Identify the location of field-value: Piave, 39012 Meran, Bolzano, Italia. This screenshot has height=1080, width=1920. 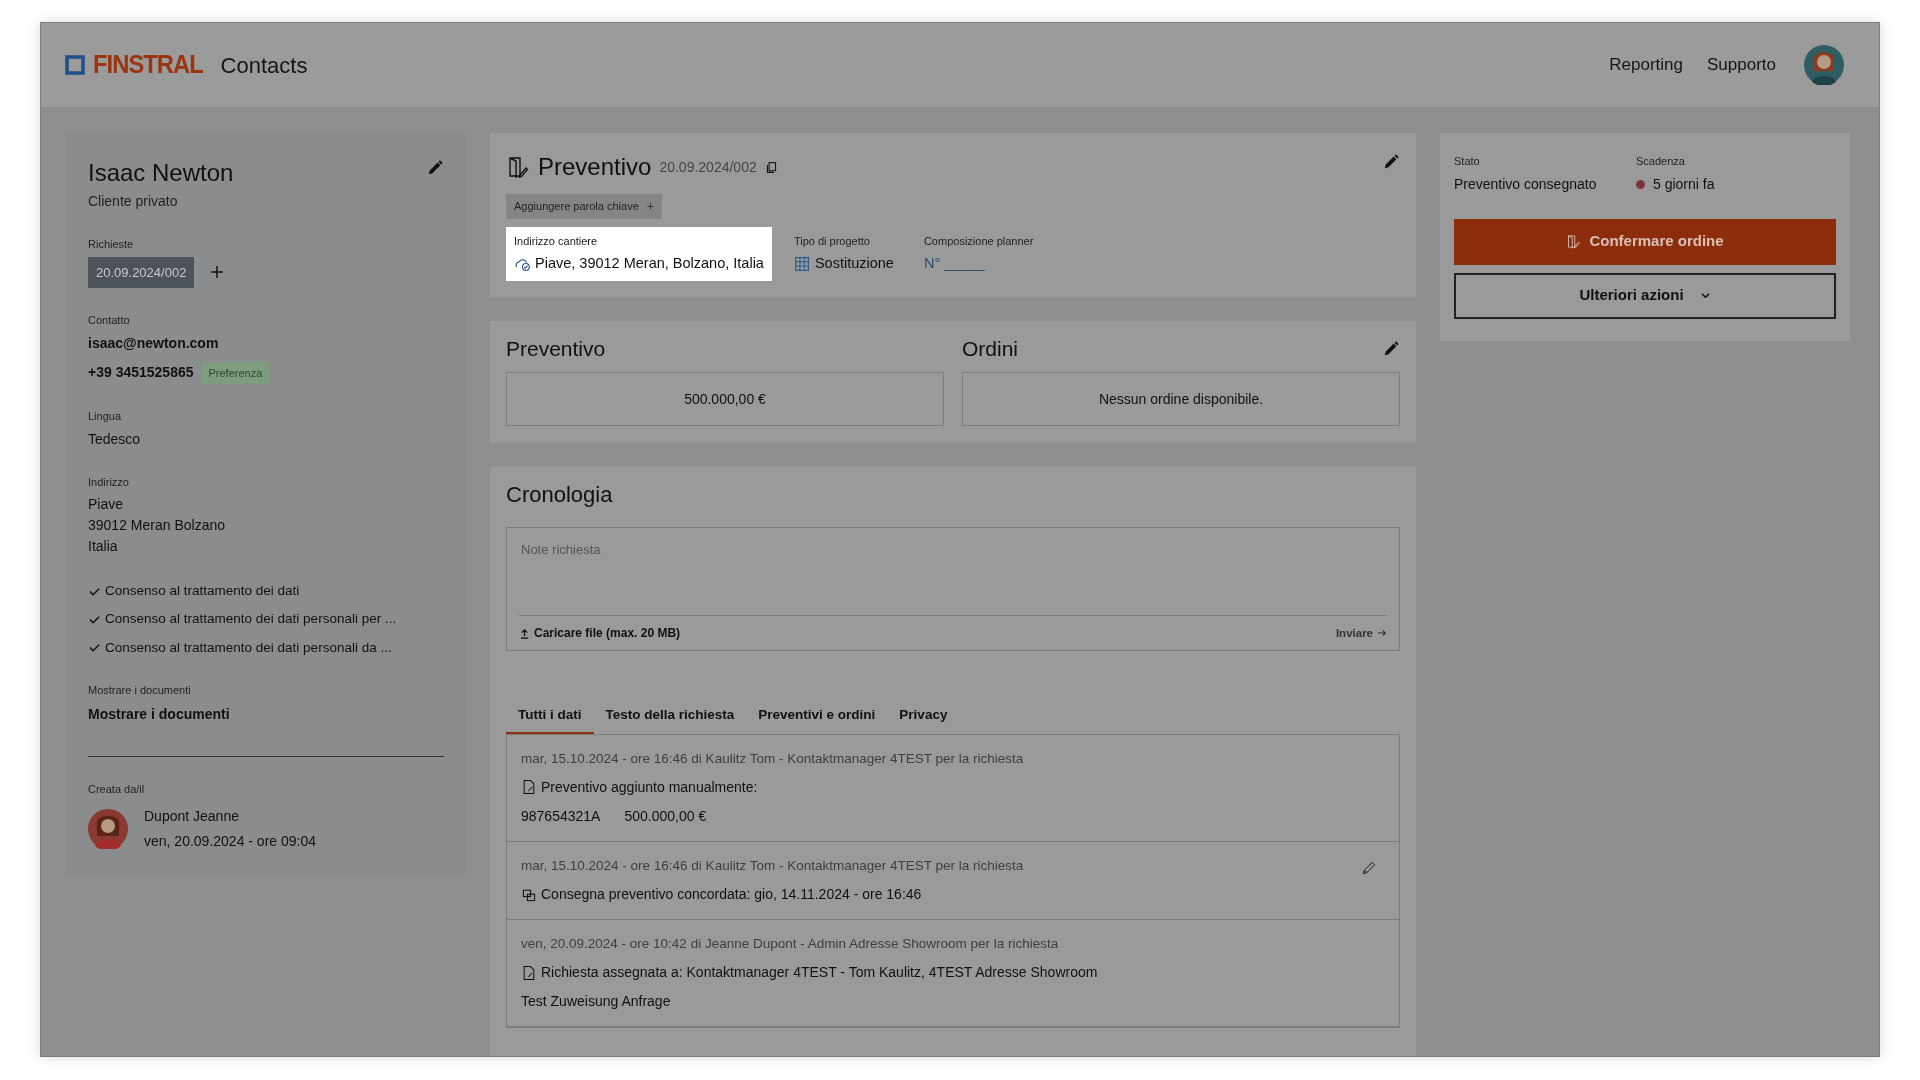
(649, 263).